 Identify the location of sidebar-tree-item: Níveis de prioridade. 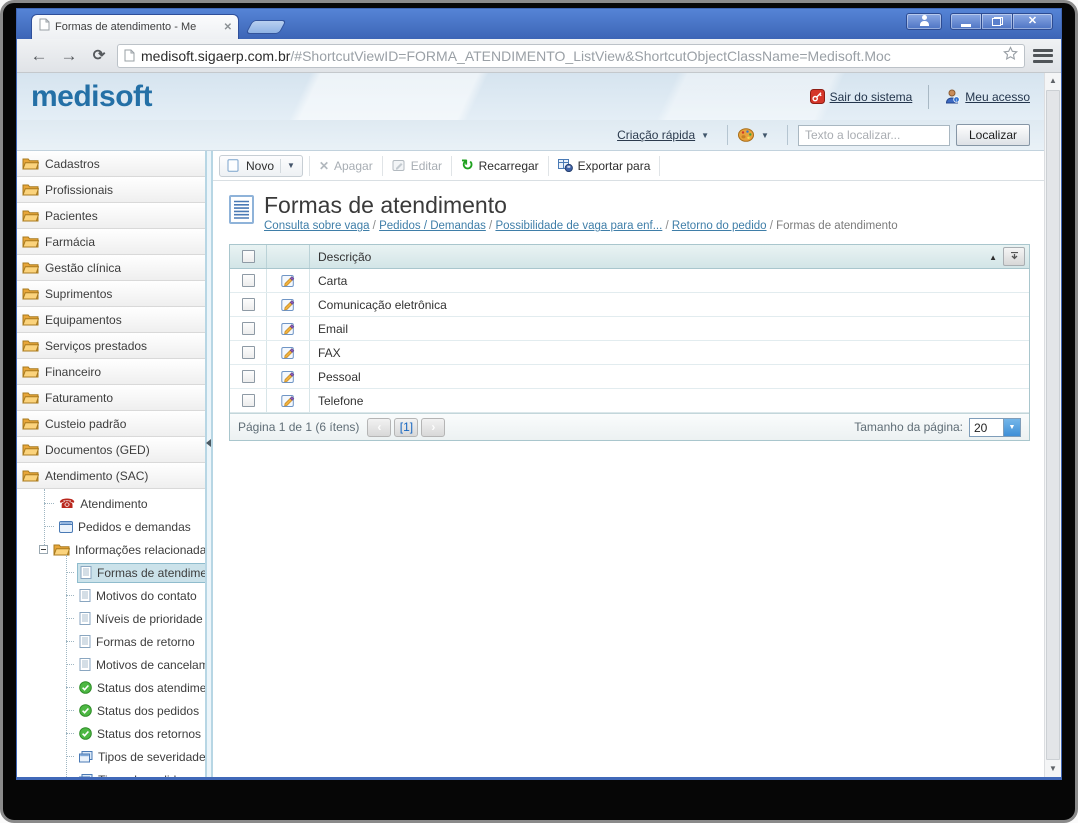
(111, 618).